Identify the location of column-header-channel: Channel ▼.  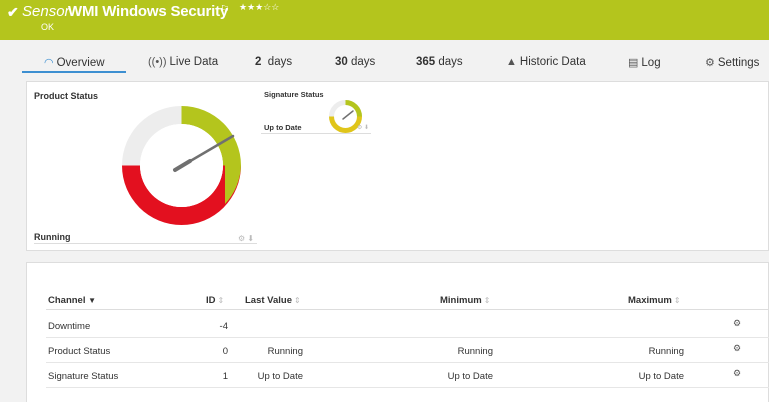
(72, 300).